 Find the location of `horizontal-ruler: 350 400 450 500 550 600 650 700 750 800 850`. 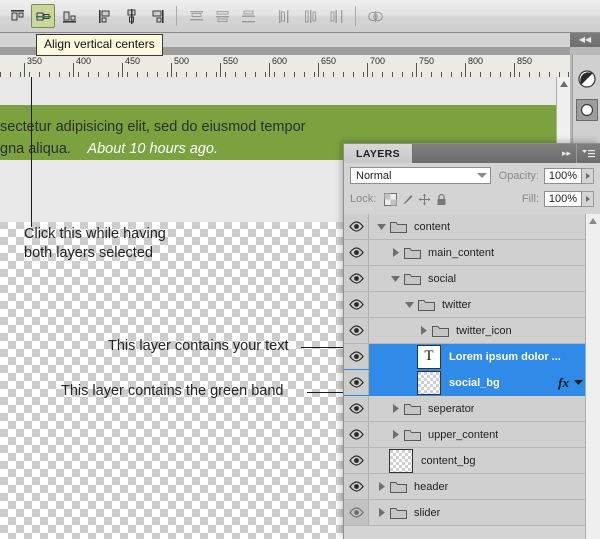

horizontal-ruler: 350 400 450 500 550 600 650 700 750 800 850 is located at coordinates (292, 66).